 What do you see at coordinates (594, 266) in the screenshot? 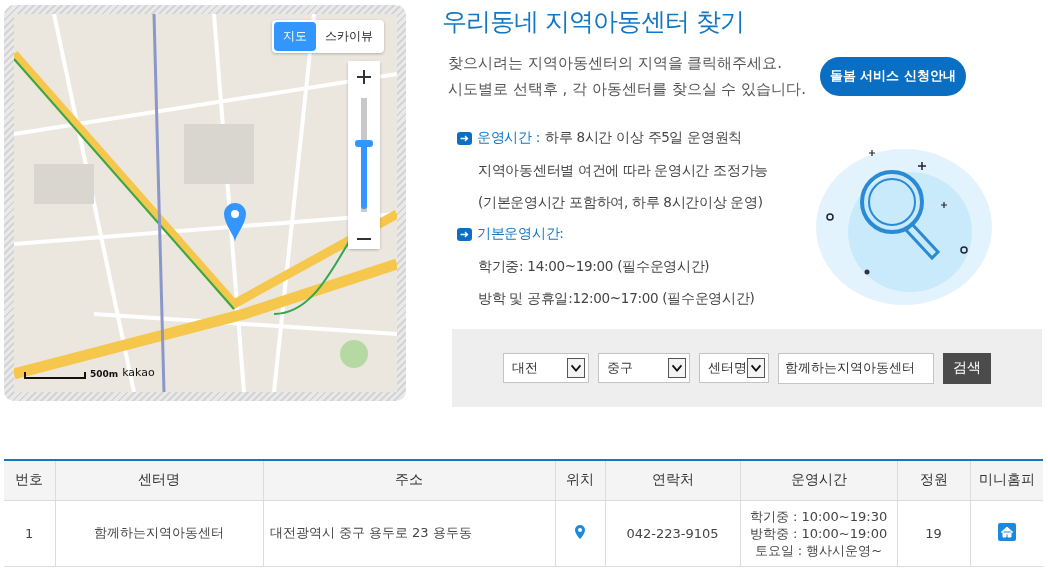
I see `info-text: 학기중: 14:00~19:00 (필수운영시간)` at bounding box center [594, 266].